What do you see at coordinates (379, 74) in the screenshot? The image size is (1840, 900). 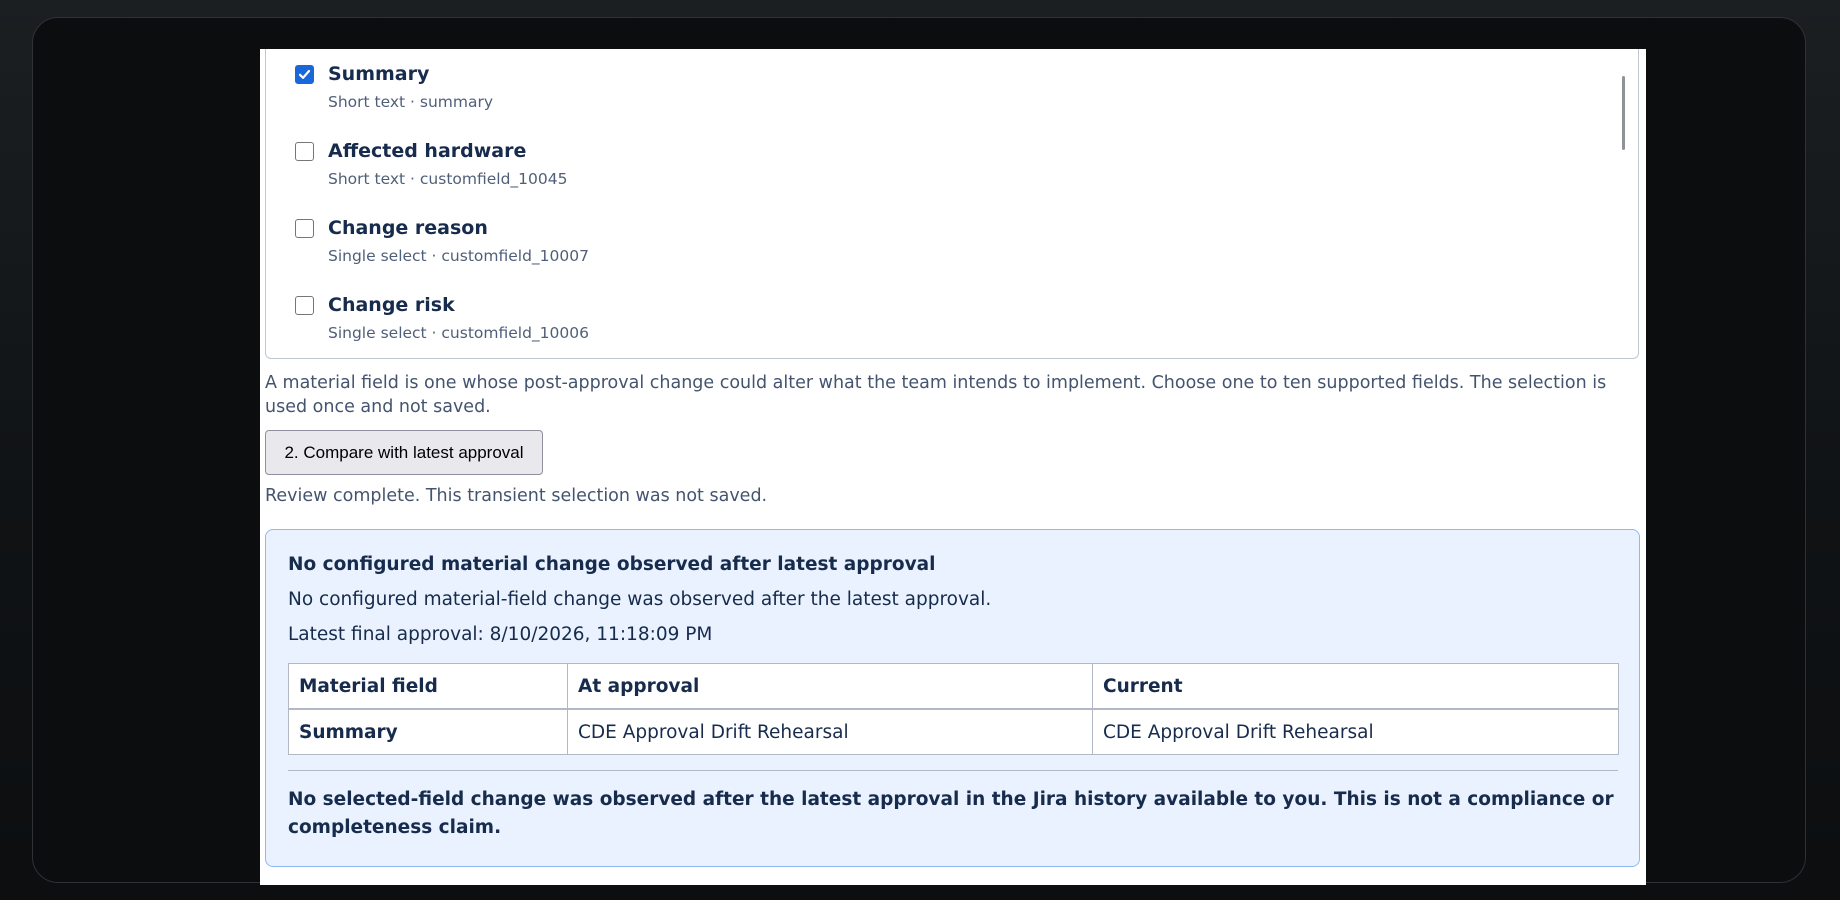 I see `field-name: Summary` at bounding box center [379, 74].